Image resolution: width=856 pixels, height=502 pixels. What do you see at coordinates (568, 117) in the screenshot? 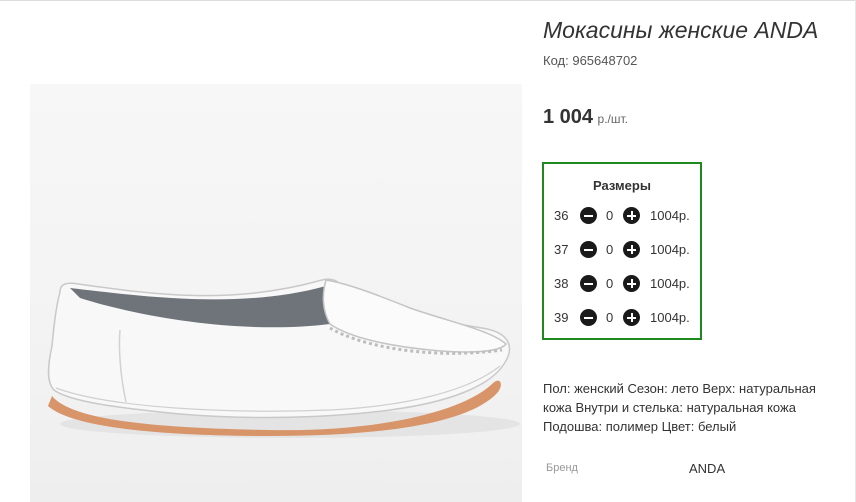
I see `price-amount: 1 004` at bounding box center [568, 117].